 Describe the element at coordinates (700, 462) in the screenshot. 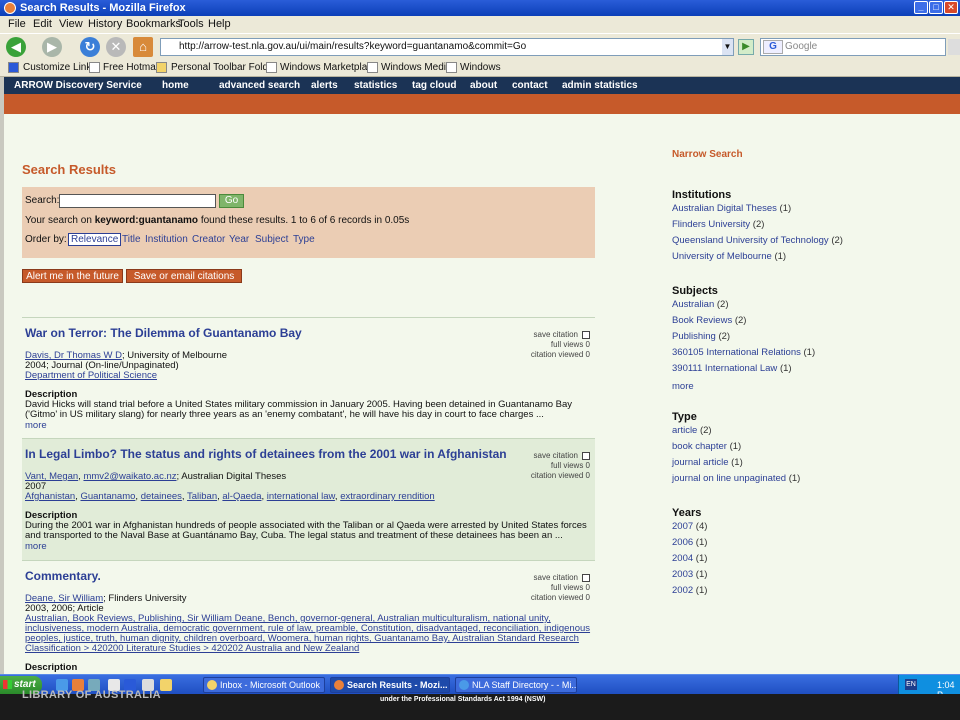

I see `facet-label: journal article` at that location.